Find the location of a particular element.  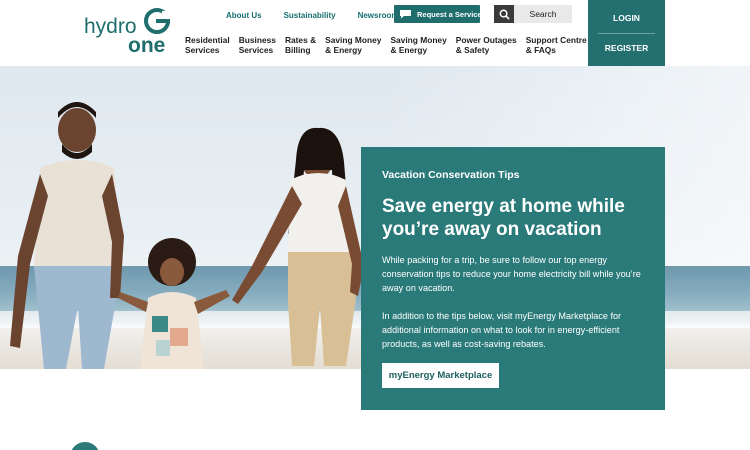

logo-text-bottom: one is located at coordinates (146, 45).